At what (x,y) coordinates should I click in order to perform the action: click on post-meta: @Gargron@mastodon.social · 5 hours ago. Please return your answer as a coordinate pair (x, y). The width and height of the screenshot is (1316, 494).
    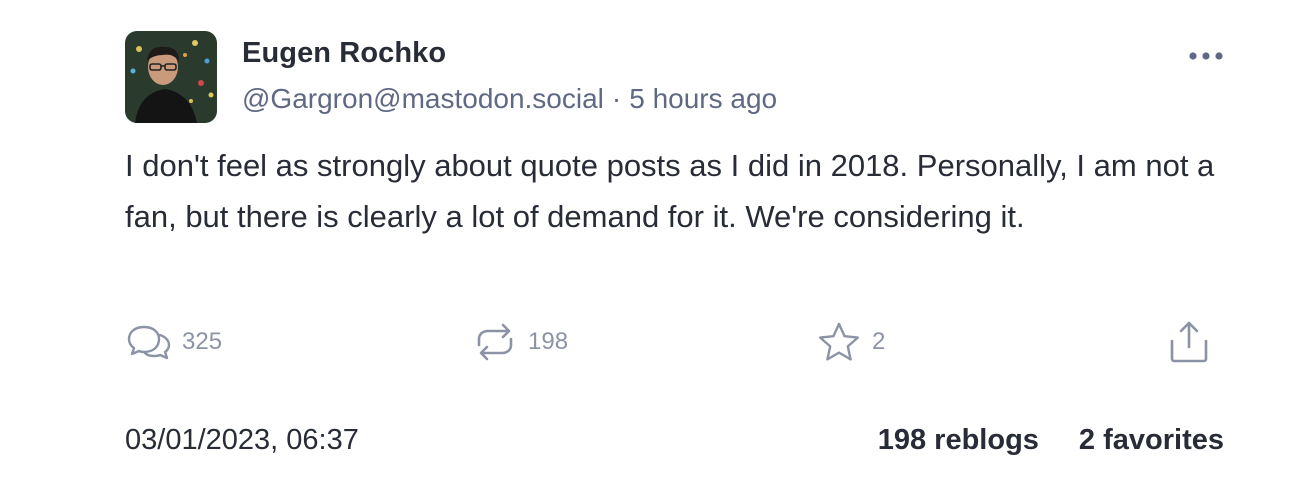
    Looking at the image, I should click on (509, 99).